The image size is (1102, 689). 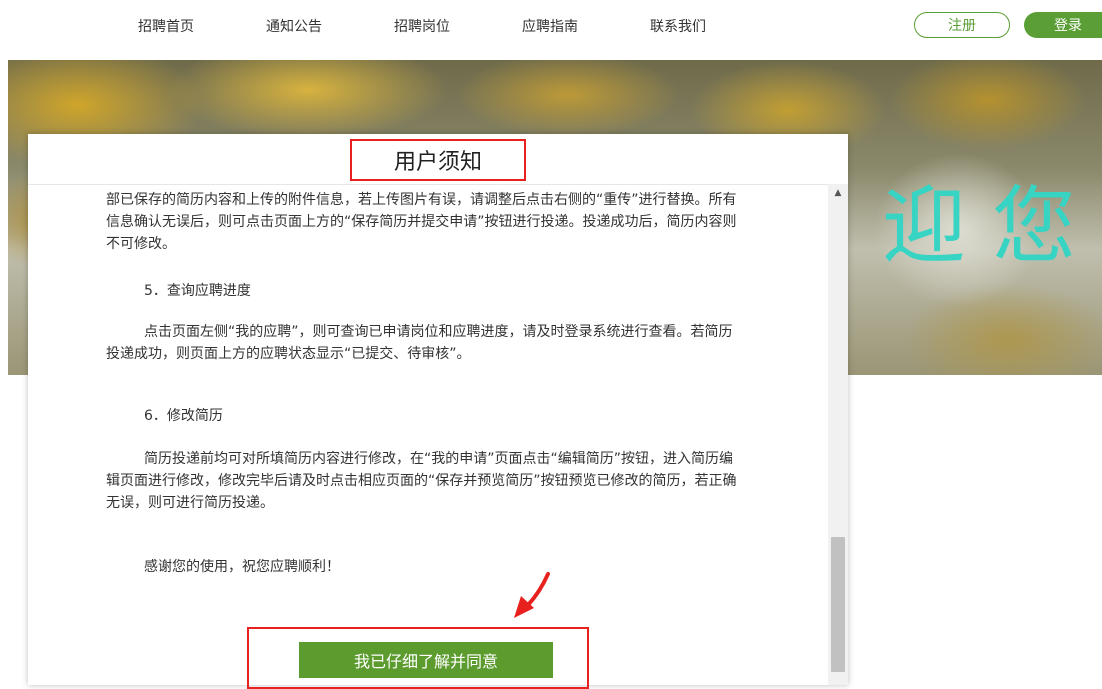 What do you see at coordinates (838, 434) in the screenshot?
I see `modal-scrollbar: ▲` at bounding box center [838, 434].